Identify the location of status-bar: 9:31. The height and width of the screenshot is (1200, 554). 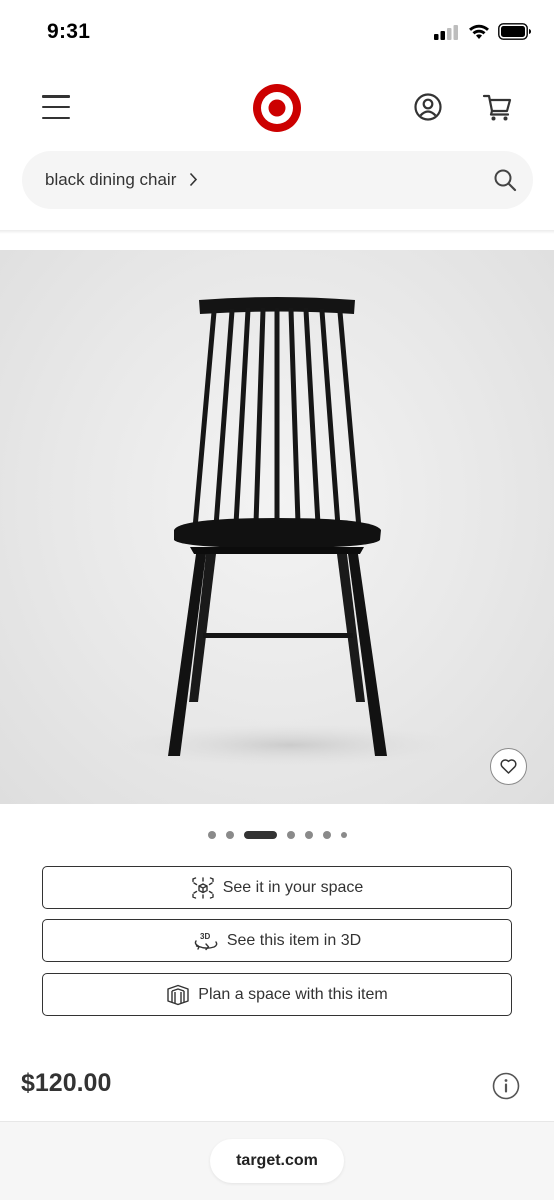
(277, 32).